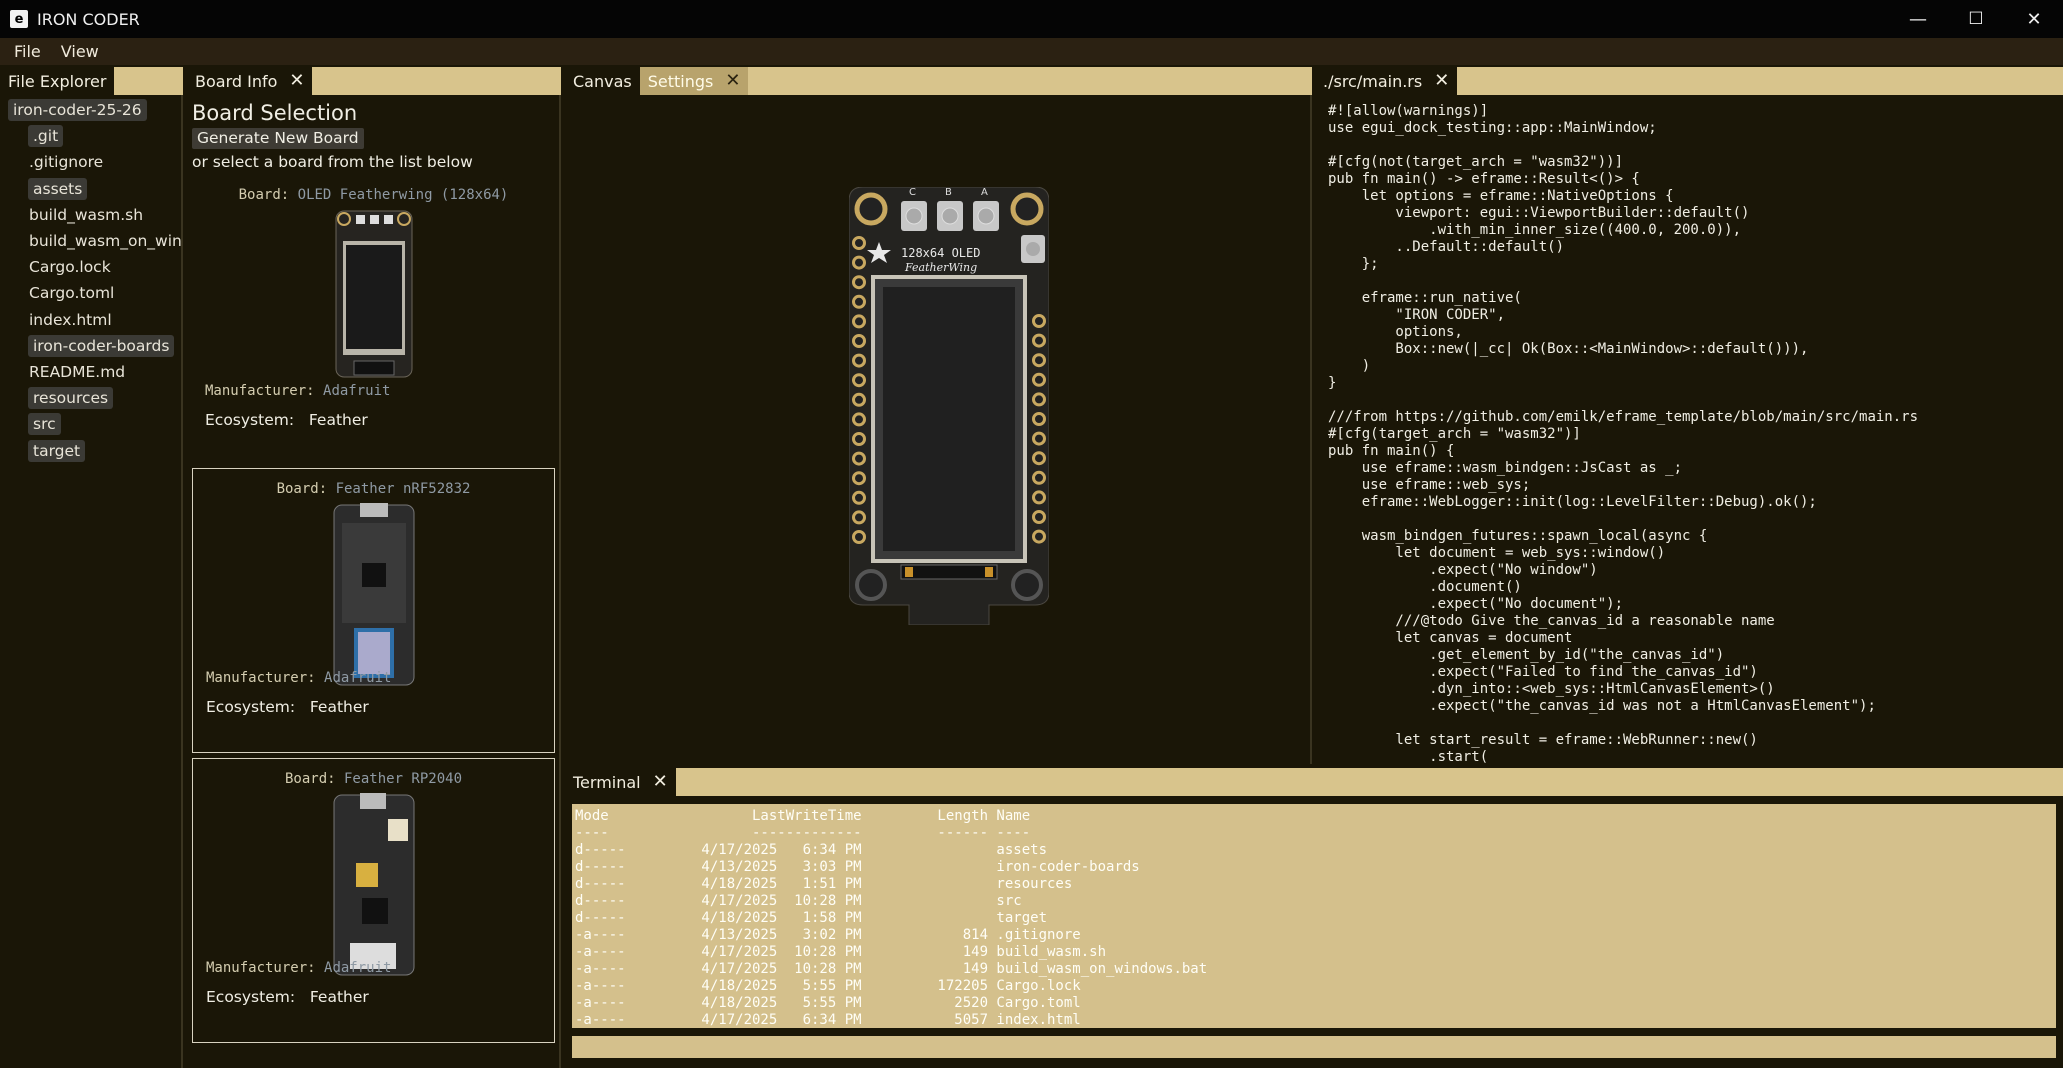  What do you see at coordinates (620, 782) in the screenshot?
I see `tab-terminal: Terminal ✕` at bounding box center [620, 782].